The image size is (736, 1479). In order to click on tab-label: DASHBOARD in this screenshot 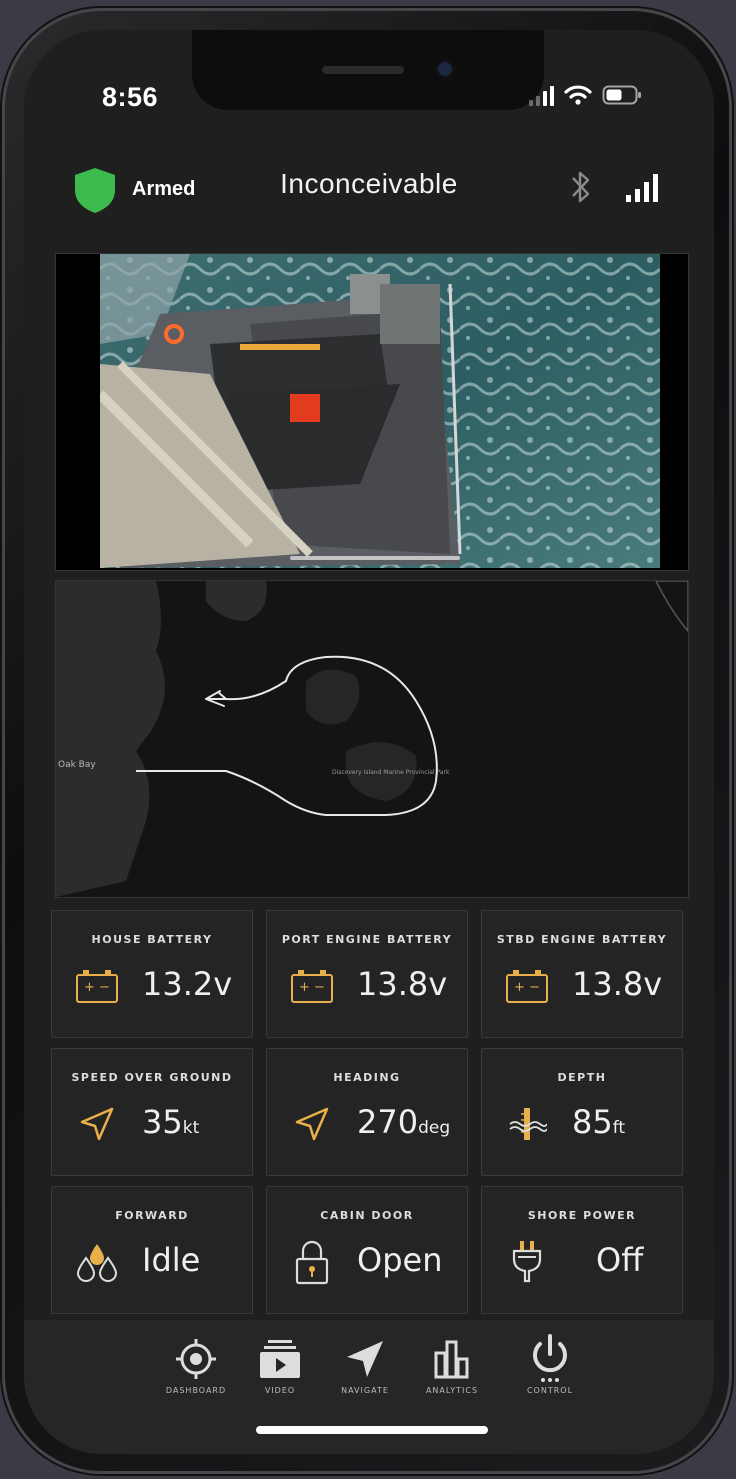, I will do `click(196, 1390)`.